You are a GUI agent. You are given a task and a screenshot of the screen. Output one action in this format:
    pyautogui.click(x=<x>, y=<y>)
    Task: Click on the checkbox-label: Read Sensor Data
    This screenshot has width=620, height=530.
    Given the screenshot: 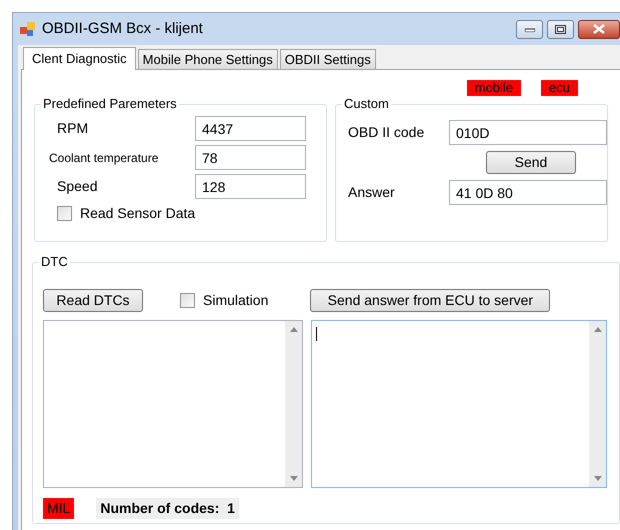 What is the action you would take?
    pyautogui.click(x=138, y=213)
    